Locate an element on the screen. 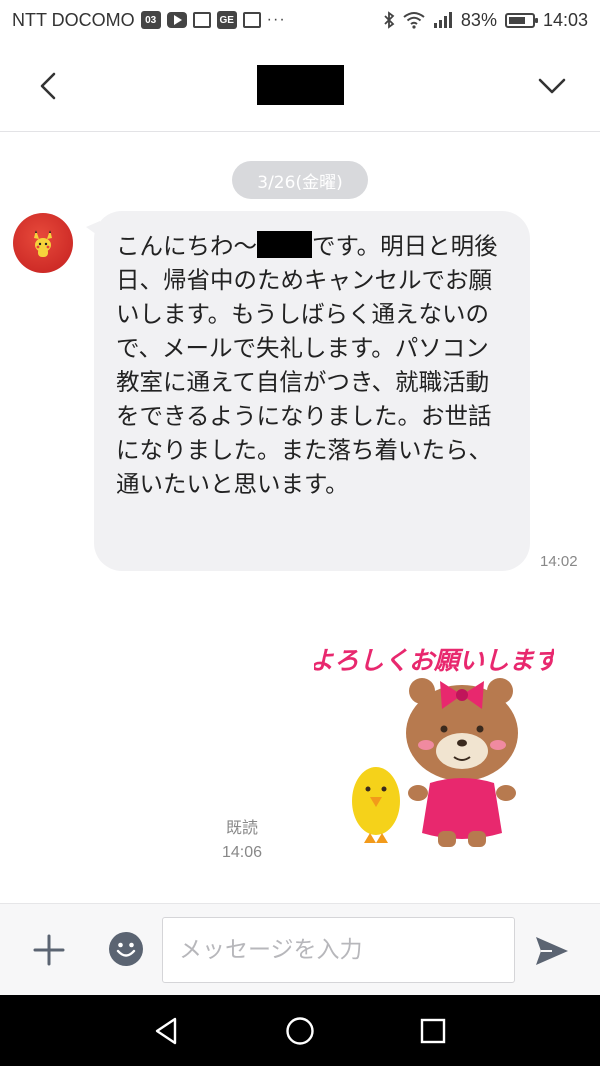  sim-badge-icon: 03 is located at coordinates (150, 20).